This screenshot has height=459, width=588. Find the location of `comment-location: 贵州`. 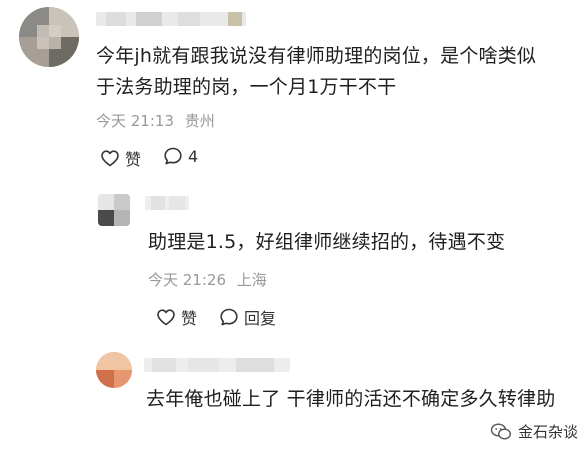

comment-location: 贵州 is located at coordinates (199, 121).